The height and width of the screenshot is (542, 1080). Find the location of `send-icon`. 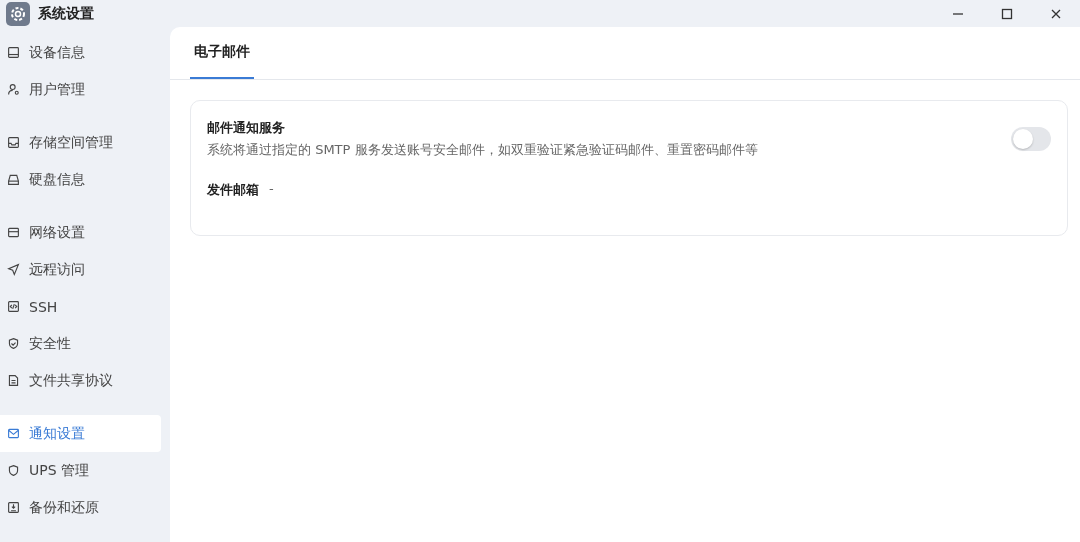

send-icon is located at coordinates (13, 269).